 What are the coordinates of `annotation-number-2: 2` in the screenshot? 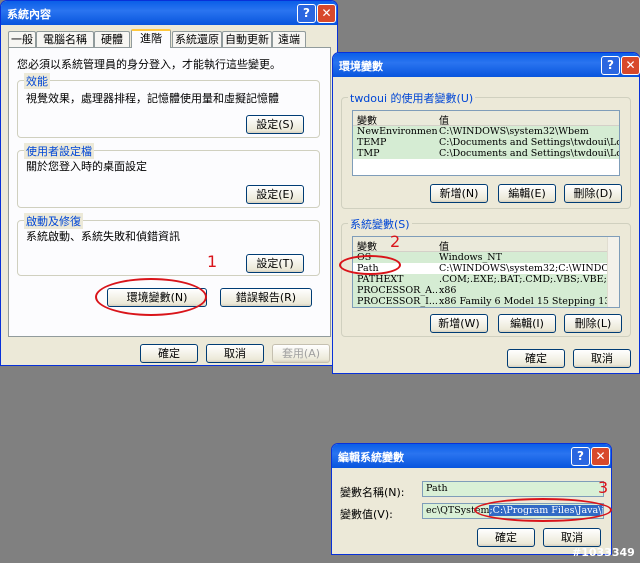 It's located at (395, 241).